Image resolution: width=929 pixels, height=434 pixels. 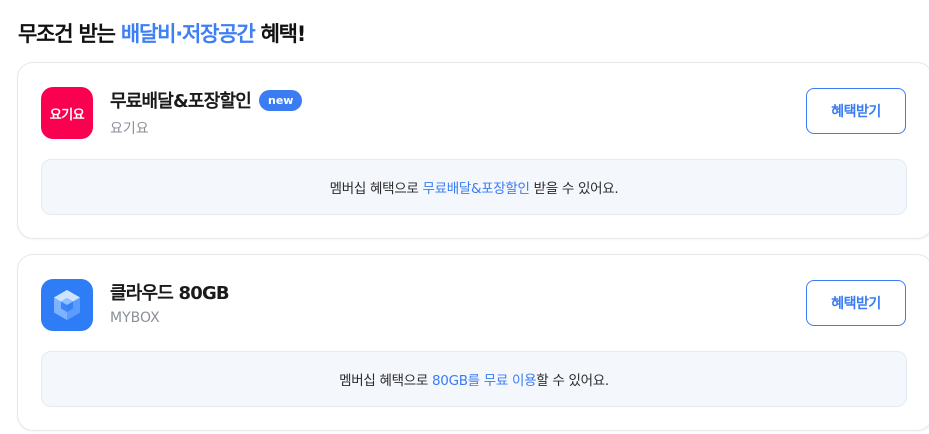 What do you see at coordinates (280, 100) in the screenshot?
I see `new-badge: new` at bounding box center [280, 100].